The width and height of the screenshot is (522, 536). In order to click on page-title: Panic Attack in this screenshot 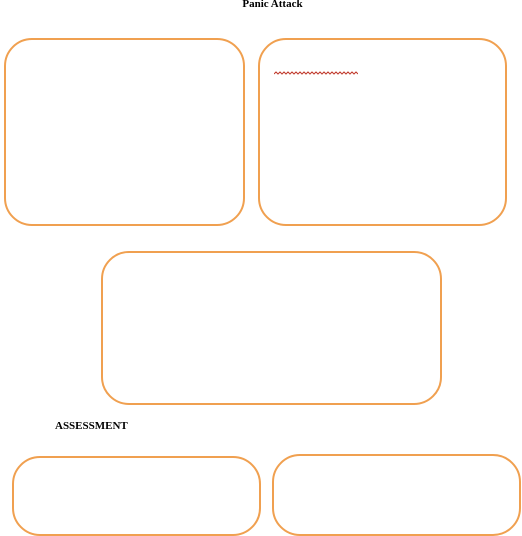, I will do `click(272, 5)`.